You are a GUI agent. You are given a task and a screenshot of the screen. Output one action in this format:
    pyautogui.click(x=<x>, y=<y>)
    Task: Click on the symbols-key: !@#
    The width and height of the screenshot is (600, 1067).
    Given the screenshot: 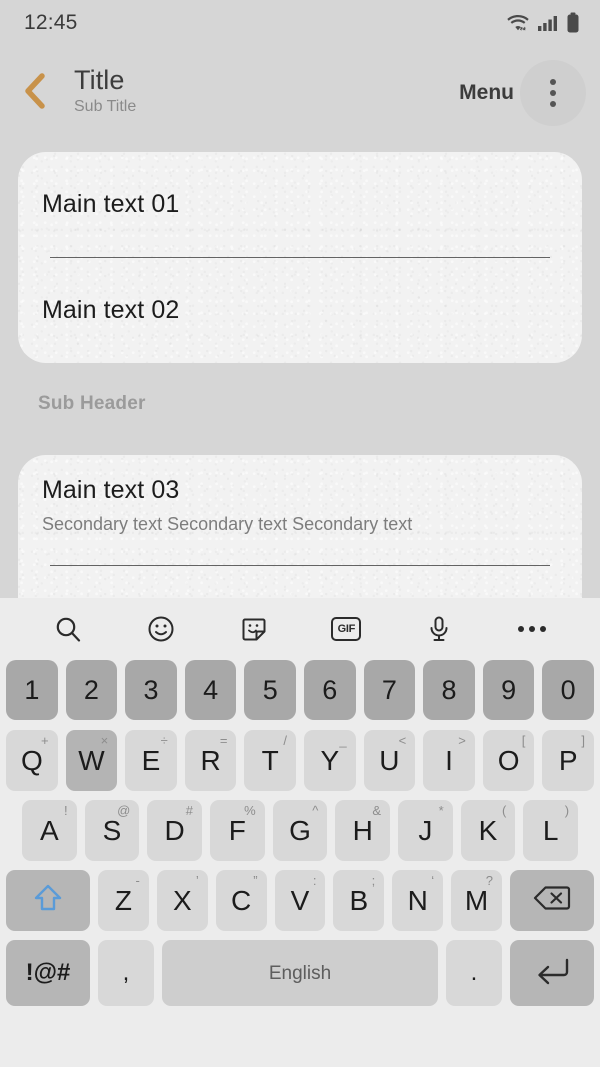 What is the action you would take?
    pyautogui.click(x=48, y=973)
    